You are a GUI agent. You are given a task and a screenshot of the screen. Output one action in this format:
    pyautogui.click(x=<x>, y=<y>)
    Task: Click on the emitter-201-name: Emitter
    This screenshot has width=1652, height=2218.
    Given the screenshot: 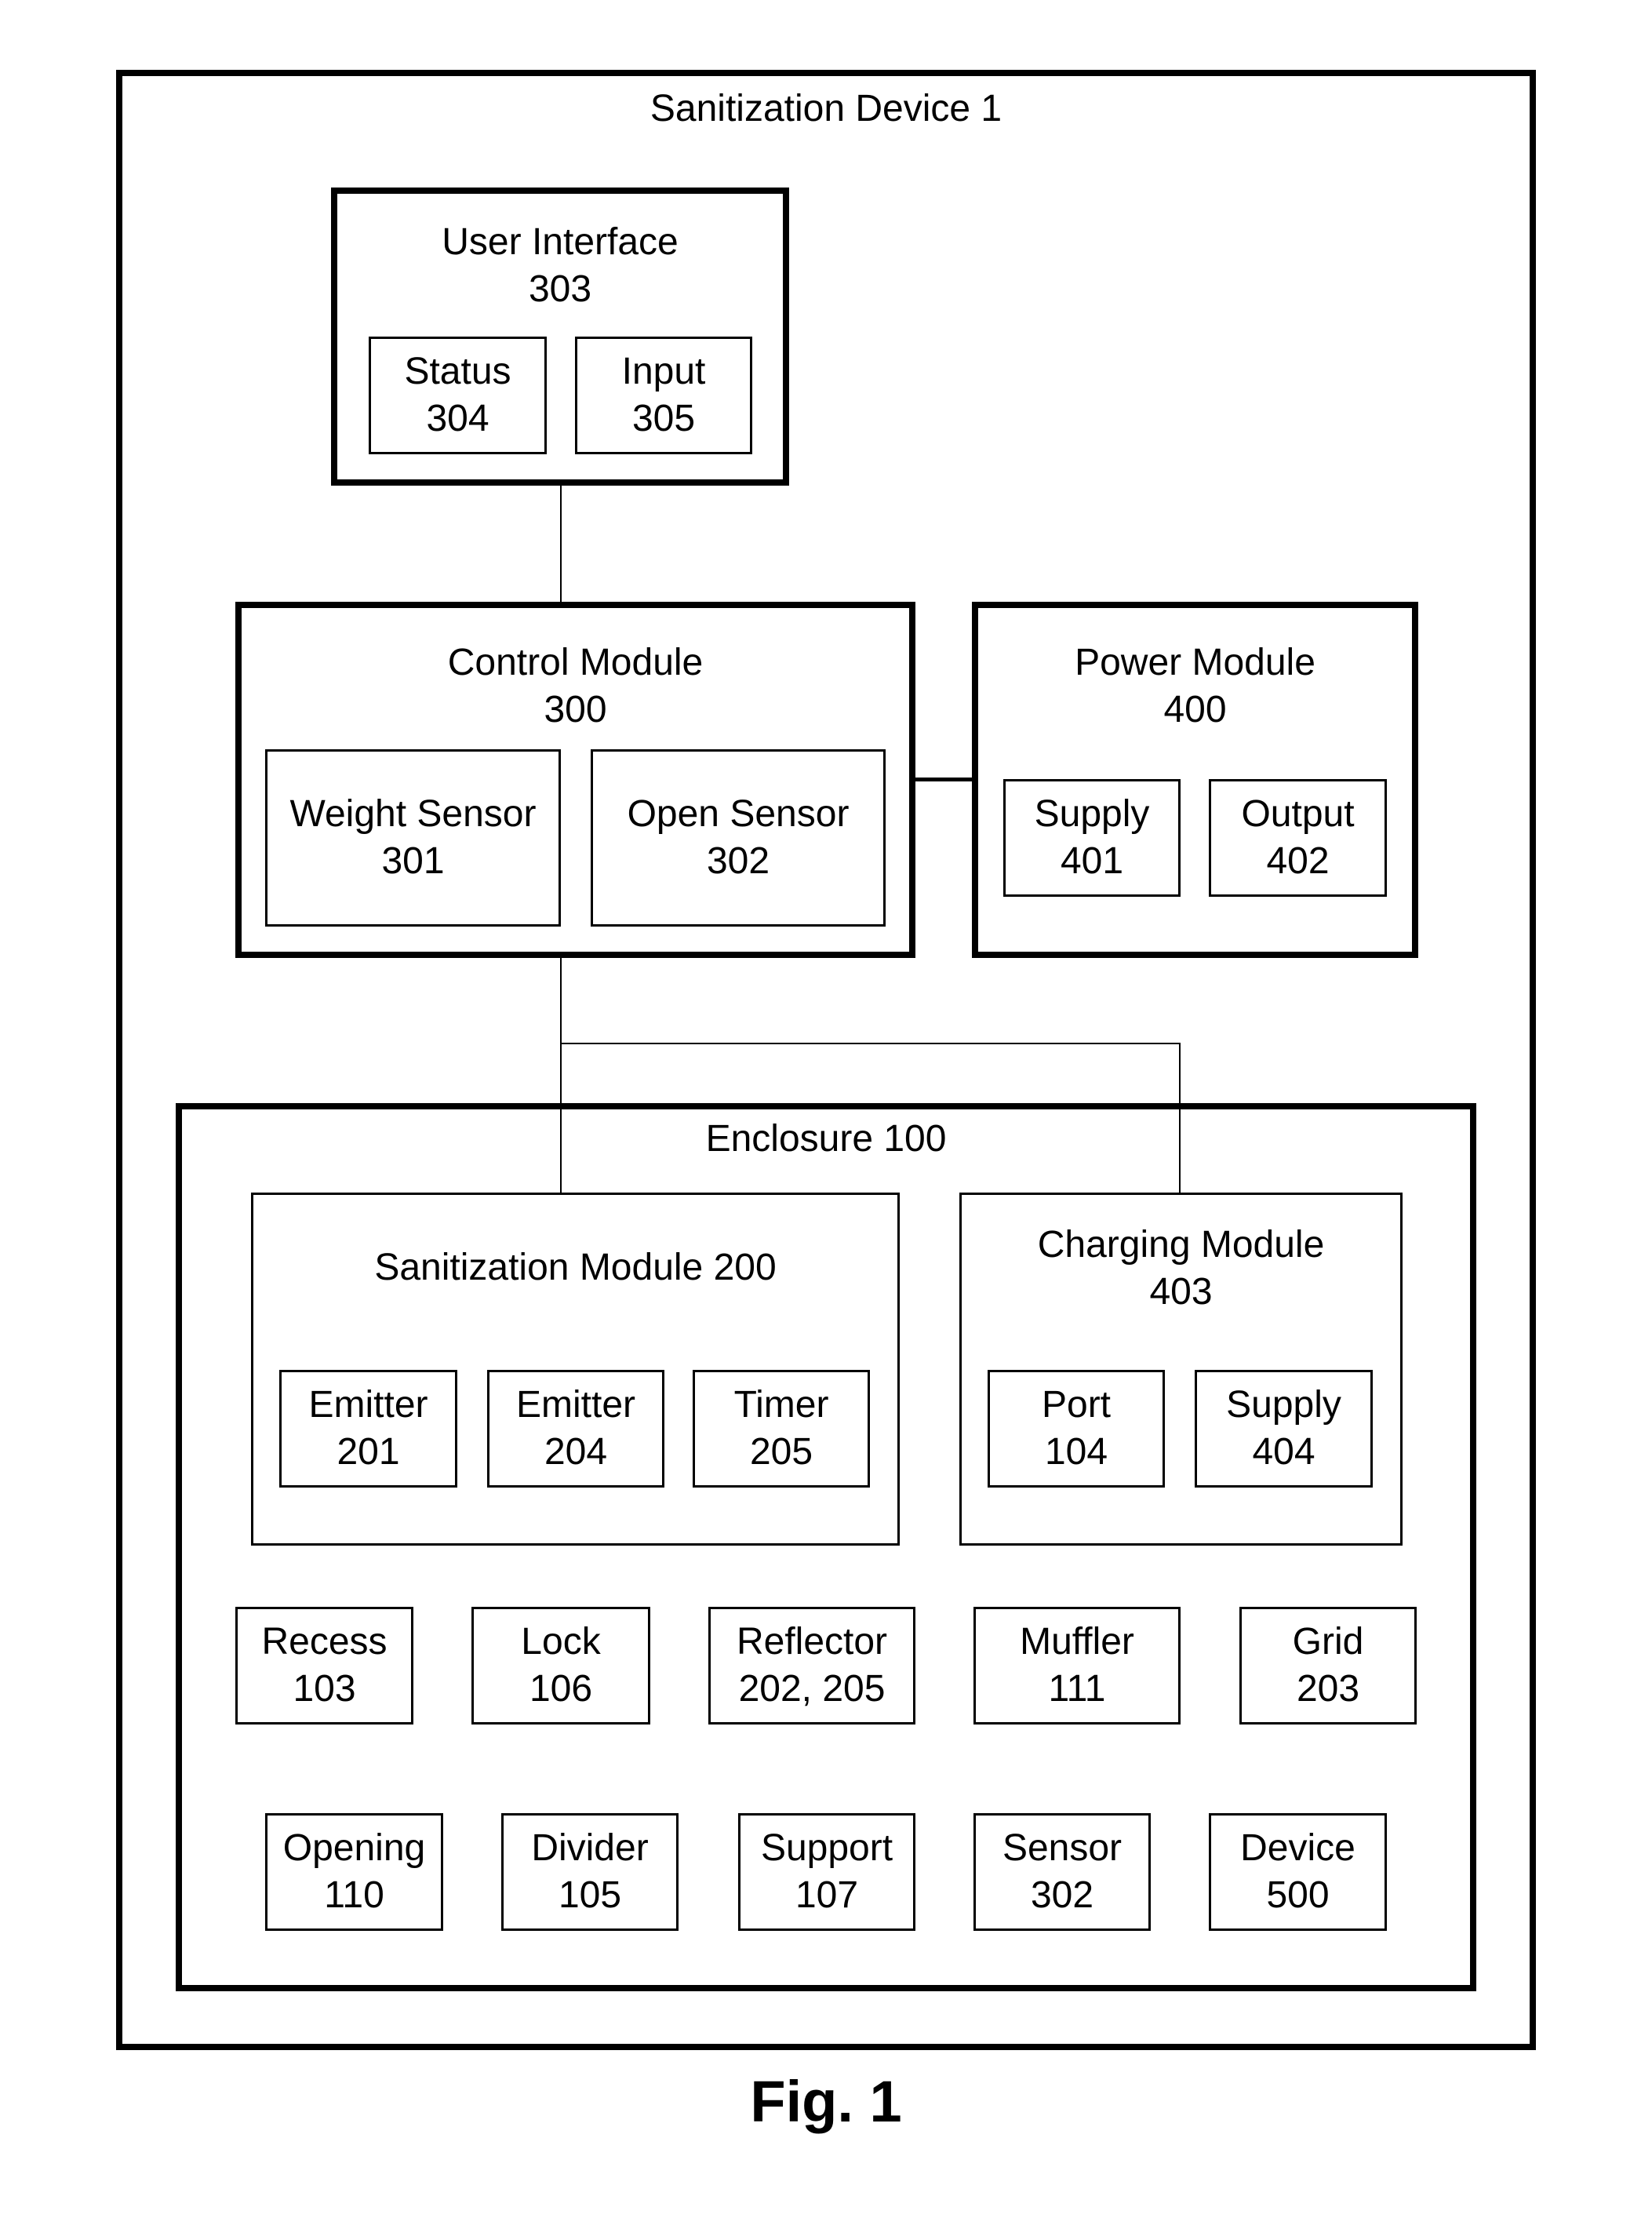 What is the action you would take?
    pyautogui.click(x=368, y=1405)
    